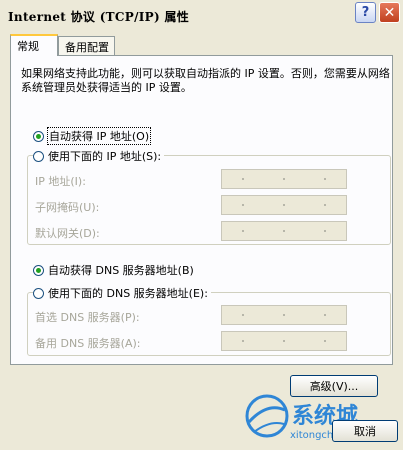 The image size is (403, 450). What do you see at coordinates (87, 317) in the screenshot?
I see `preferred-dns-label: 首选 DNS 服务器(P):` at bounding box center [87, 317].